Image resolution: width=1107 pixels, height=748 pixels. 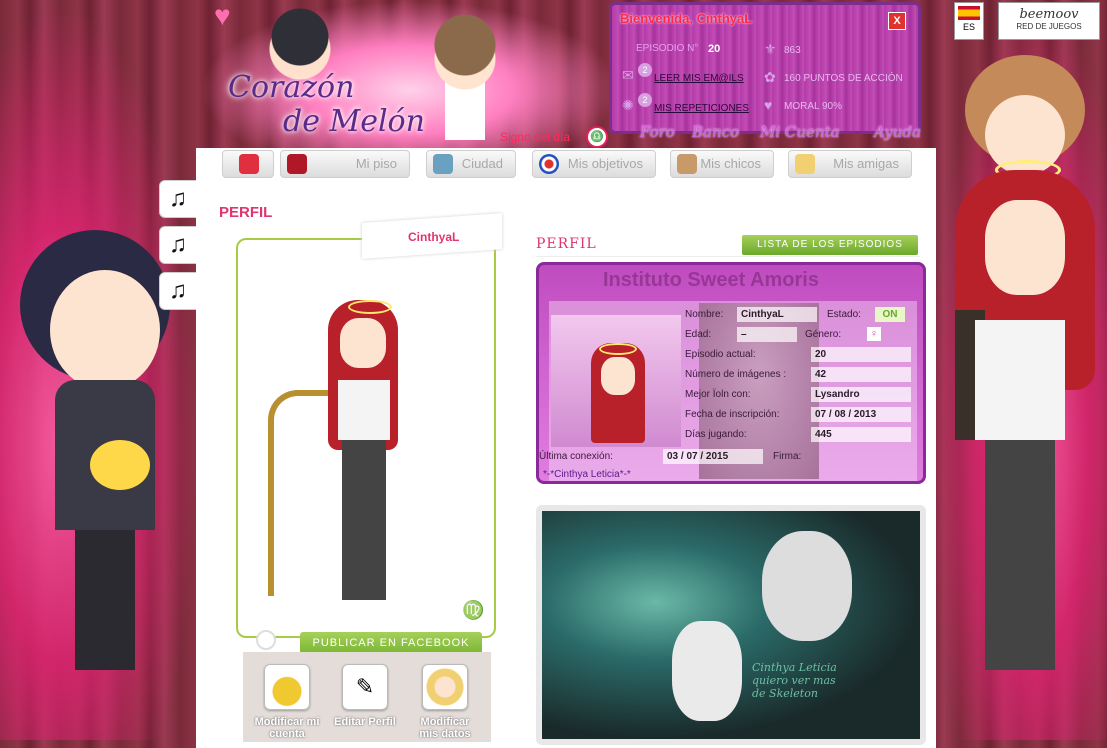 What do you see at coordinates (770, 77) in the screenshot?
I see `paw-icon: ✿` at bounding box center [770, 77].